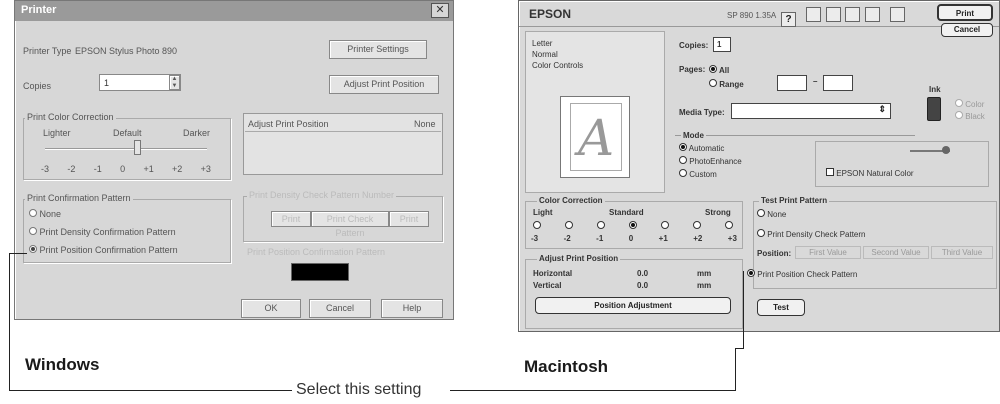  Describe the element at coordinates (127, 133) in the screenshot. I see `default-label: Default` at that location.